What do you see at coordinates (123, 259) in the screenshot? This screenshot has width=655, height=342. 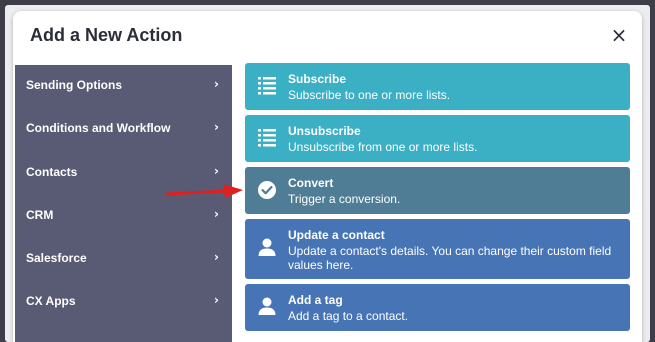 I see `sidebar-item-salesforce: Salesforce ›` at bounding box center [123, 259].